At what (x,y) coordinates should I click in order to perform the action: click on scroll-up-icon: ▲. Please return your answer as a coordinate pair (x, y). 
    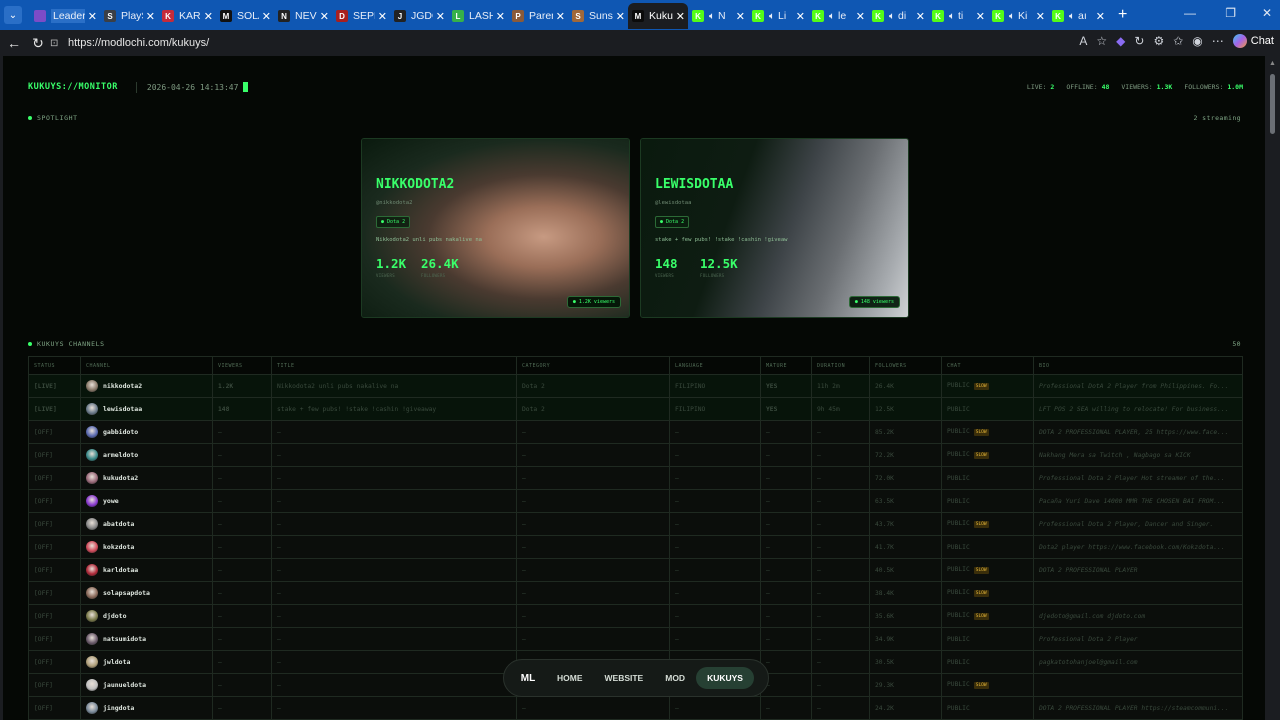
    Looking at the image, I should click on (1272, 63).